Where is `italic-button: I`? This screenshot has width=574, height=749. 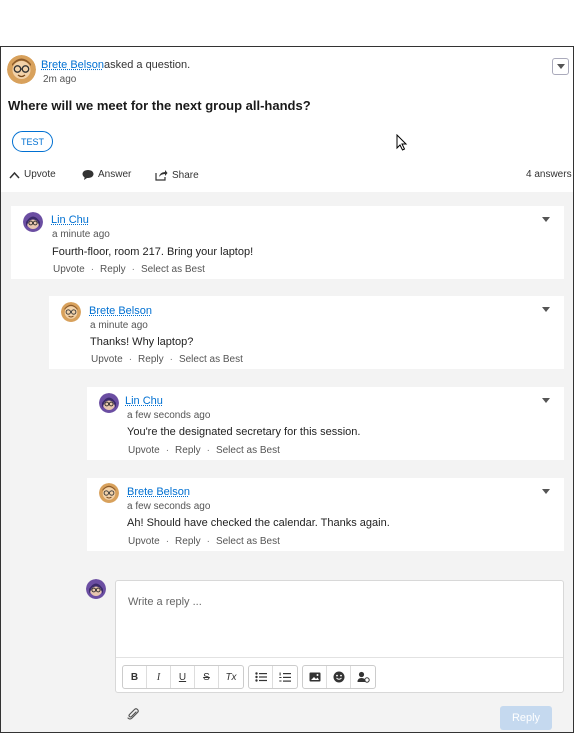
italic-button: I is located at coordinates (159, 677).